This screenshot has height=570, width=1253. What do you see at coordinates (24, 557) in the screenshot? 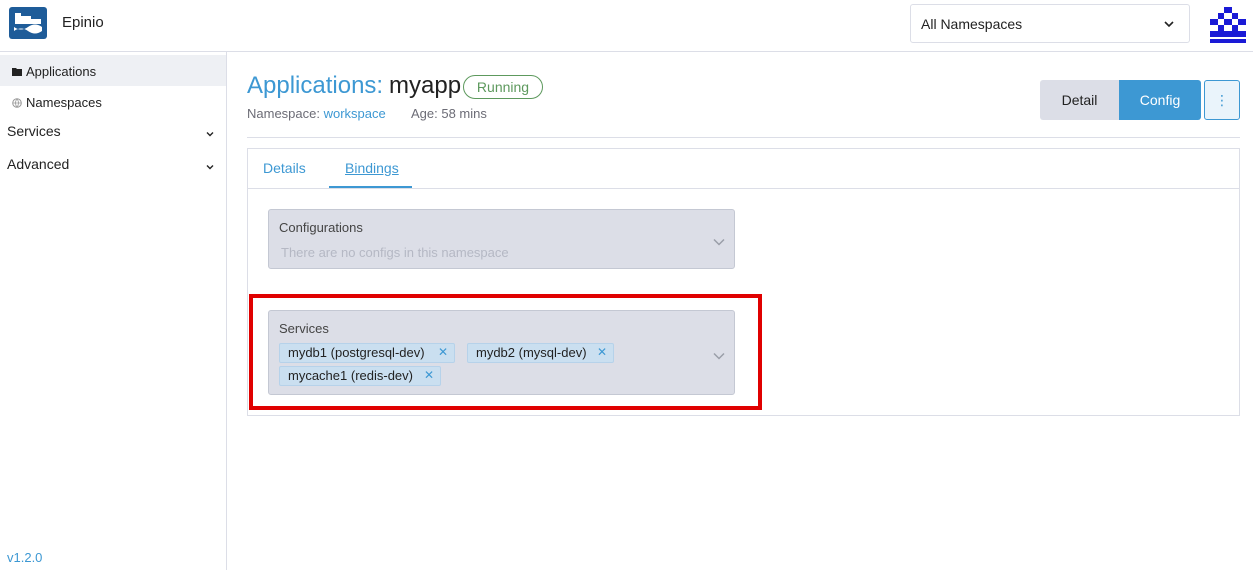
I see `version-link: v1.2.0` at bounding box center [24, 557].